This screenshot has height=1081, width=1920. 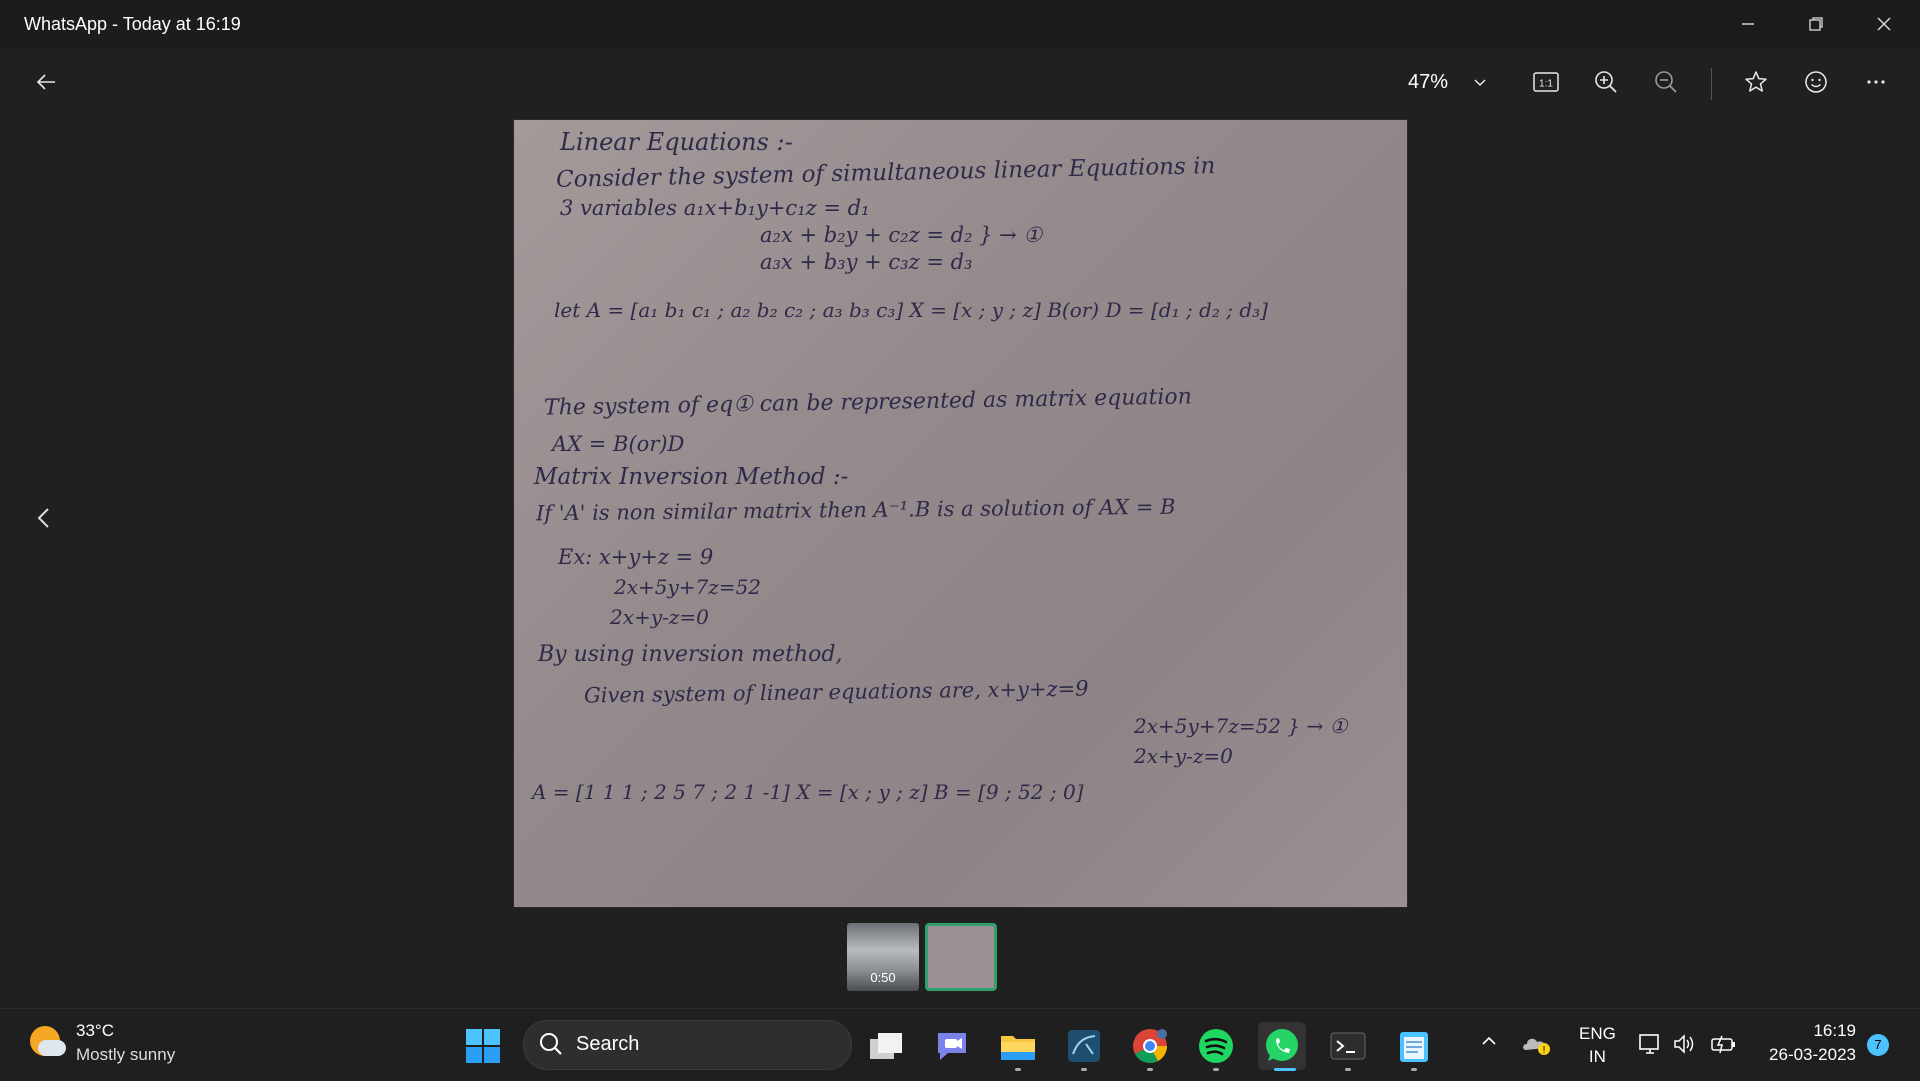 I want to click on whatsapp-button, so click(x=1282, y=1046).